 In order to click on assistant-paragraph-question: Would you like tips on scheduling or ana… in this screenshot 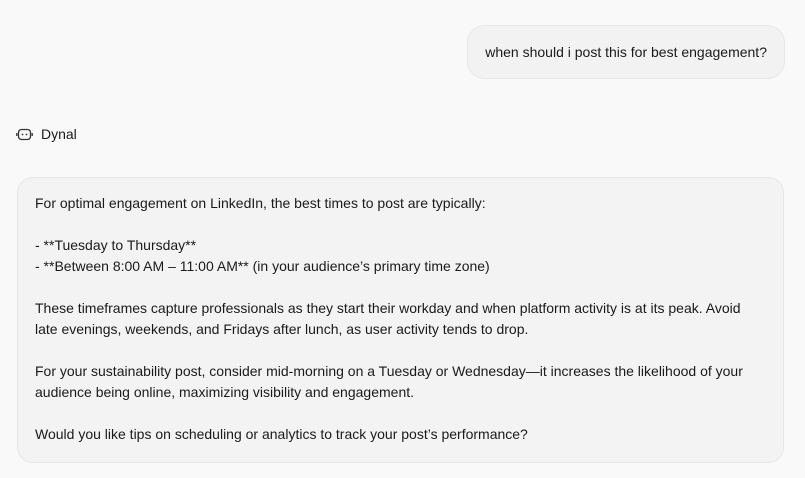, I will do `click(281, 434)`.